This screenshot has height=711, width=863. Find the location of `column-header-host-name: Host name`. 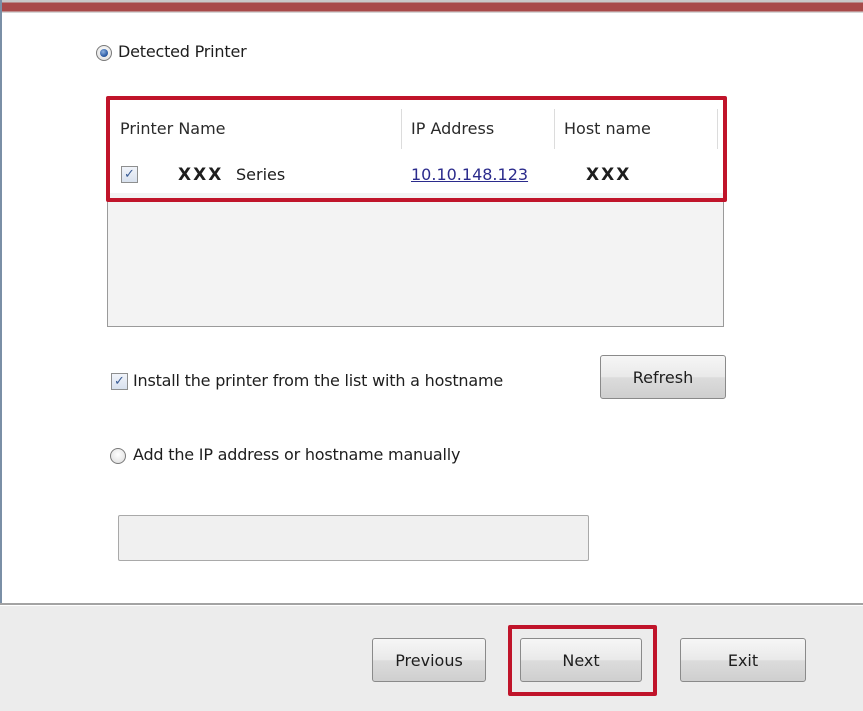

column-header-host-name: Host name is located at coordinates (607, 128).